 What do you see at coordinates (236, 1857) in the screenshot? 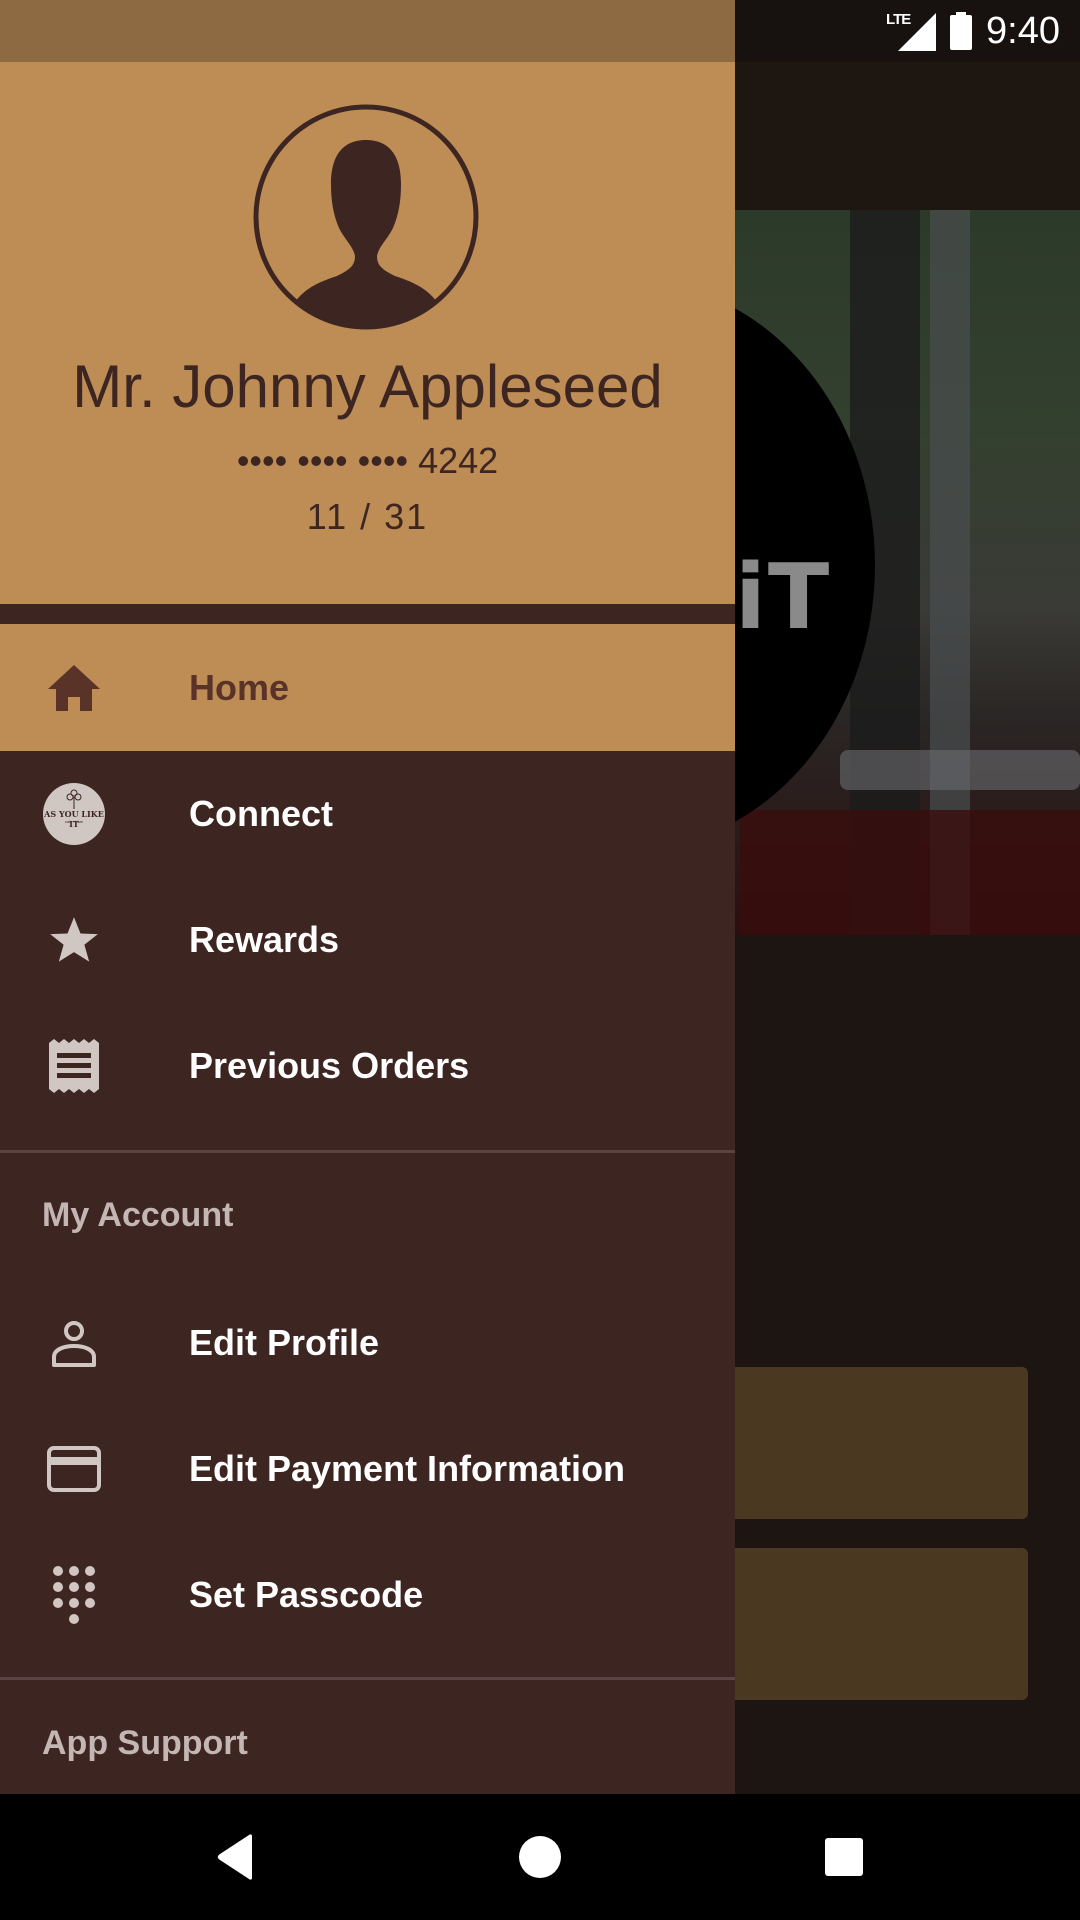
I see `back-icon` at bounding box center [236, 1857].